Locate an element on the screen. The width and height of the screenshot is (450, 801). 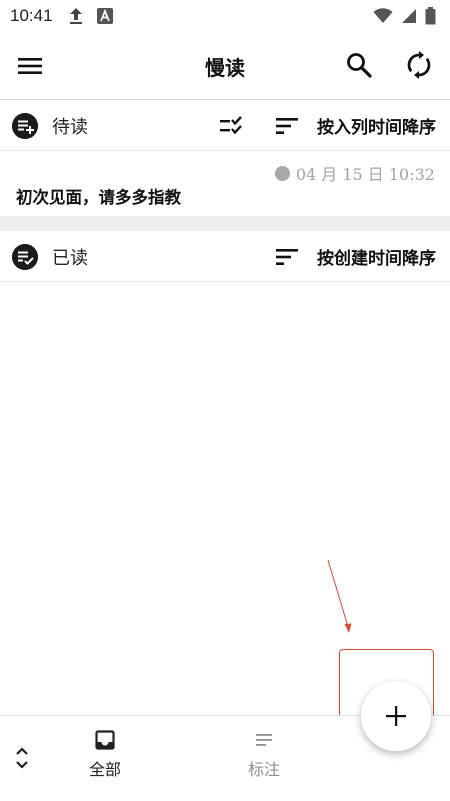
section-label-read: 已读 is located at coordinates (70, 258).